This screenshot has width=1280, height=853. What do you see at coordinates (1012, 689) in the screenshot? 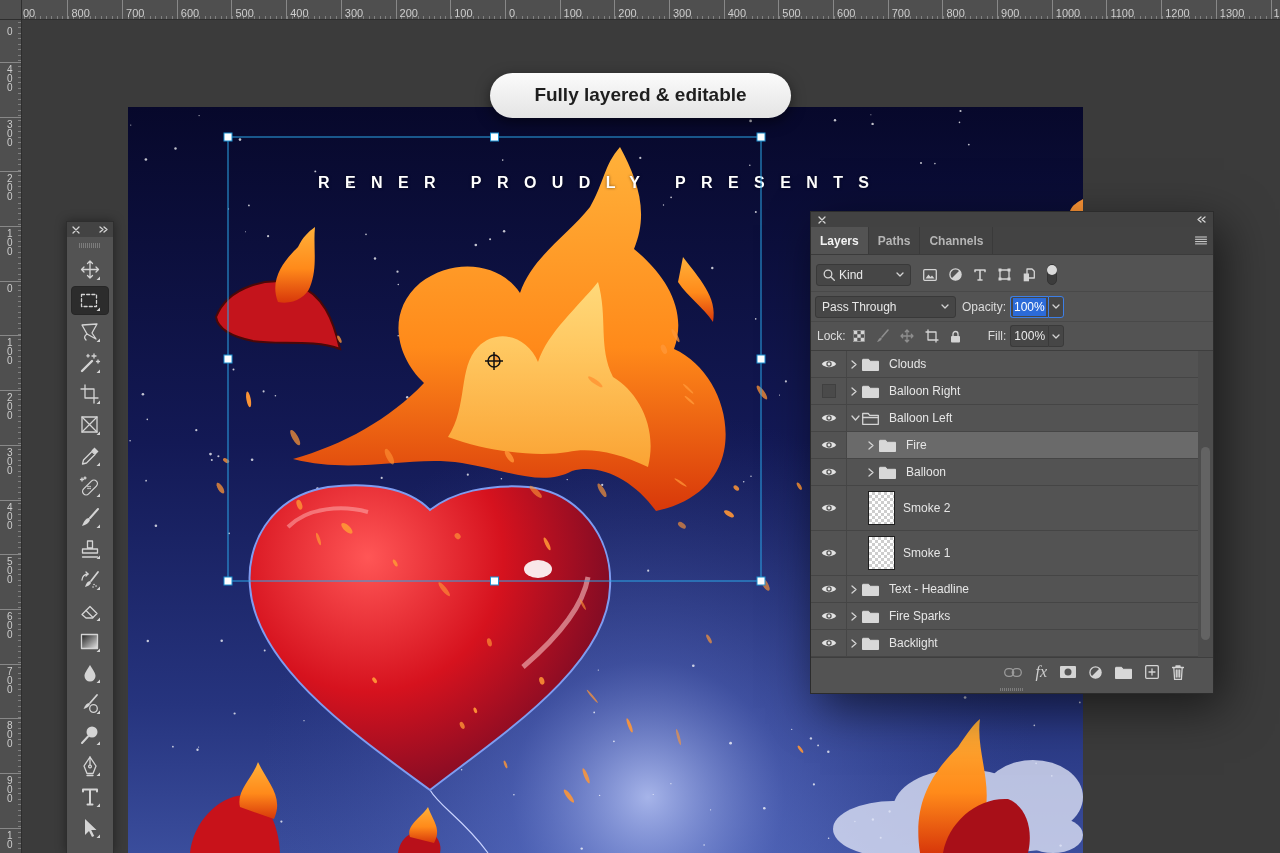
I see `resize-grip` at bounding box center [1012, 689].